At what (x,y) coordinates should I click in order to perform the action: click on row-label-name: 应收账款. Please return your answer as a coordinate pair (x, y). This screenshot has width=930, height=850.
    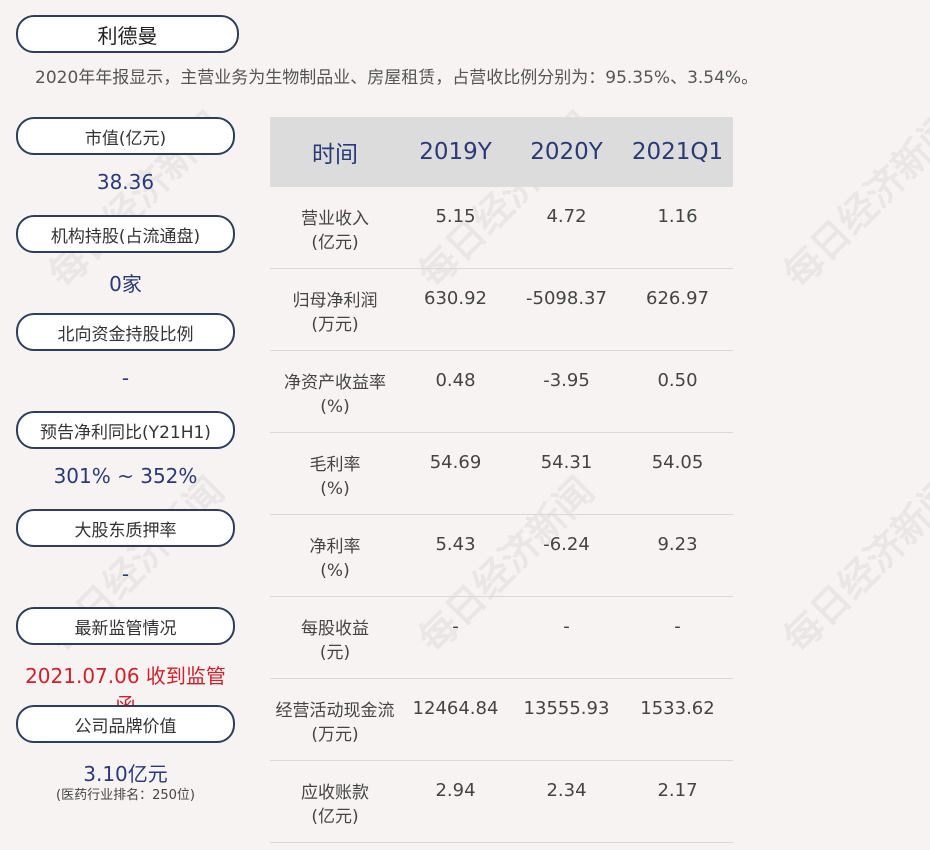
    Looking at the image, I should click on (335, 793).